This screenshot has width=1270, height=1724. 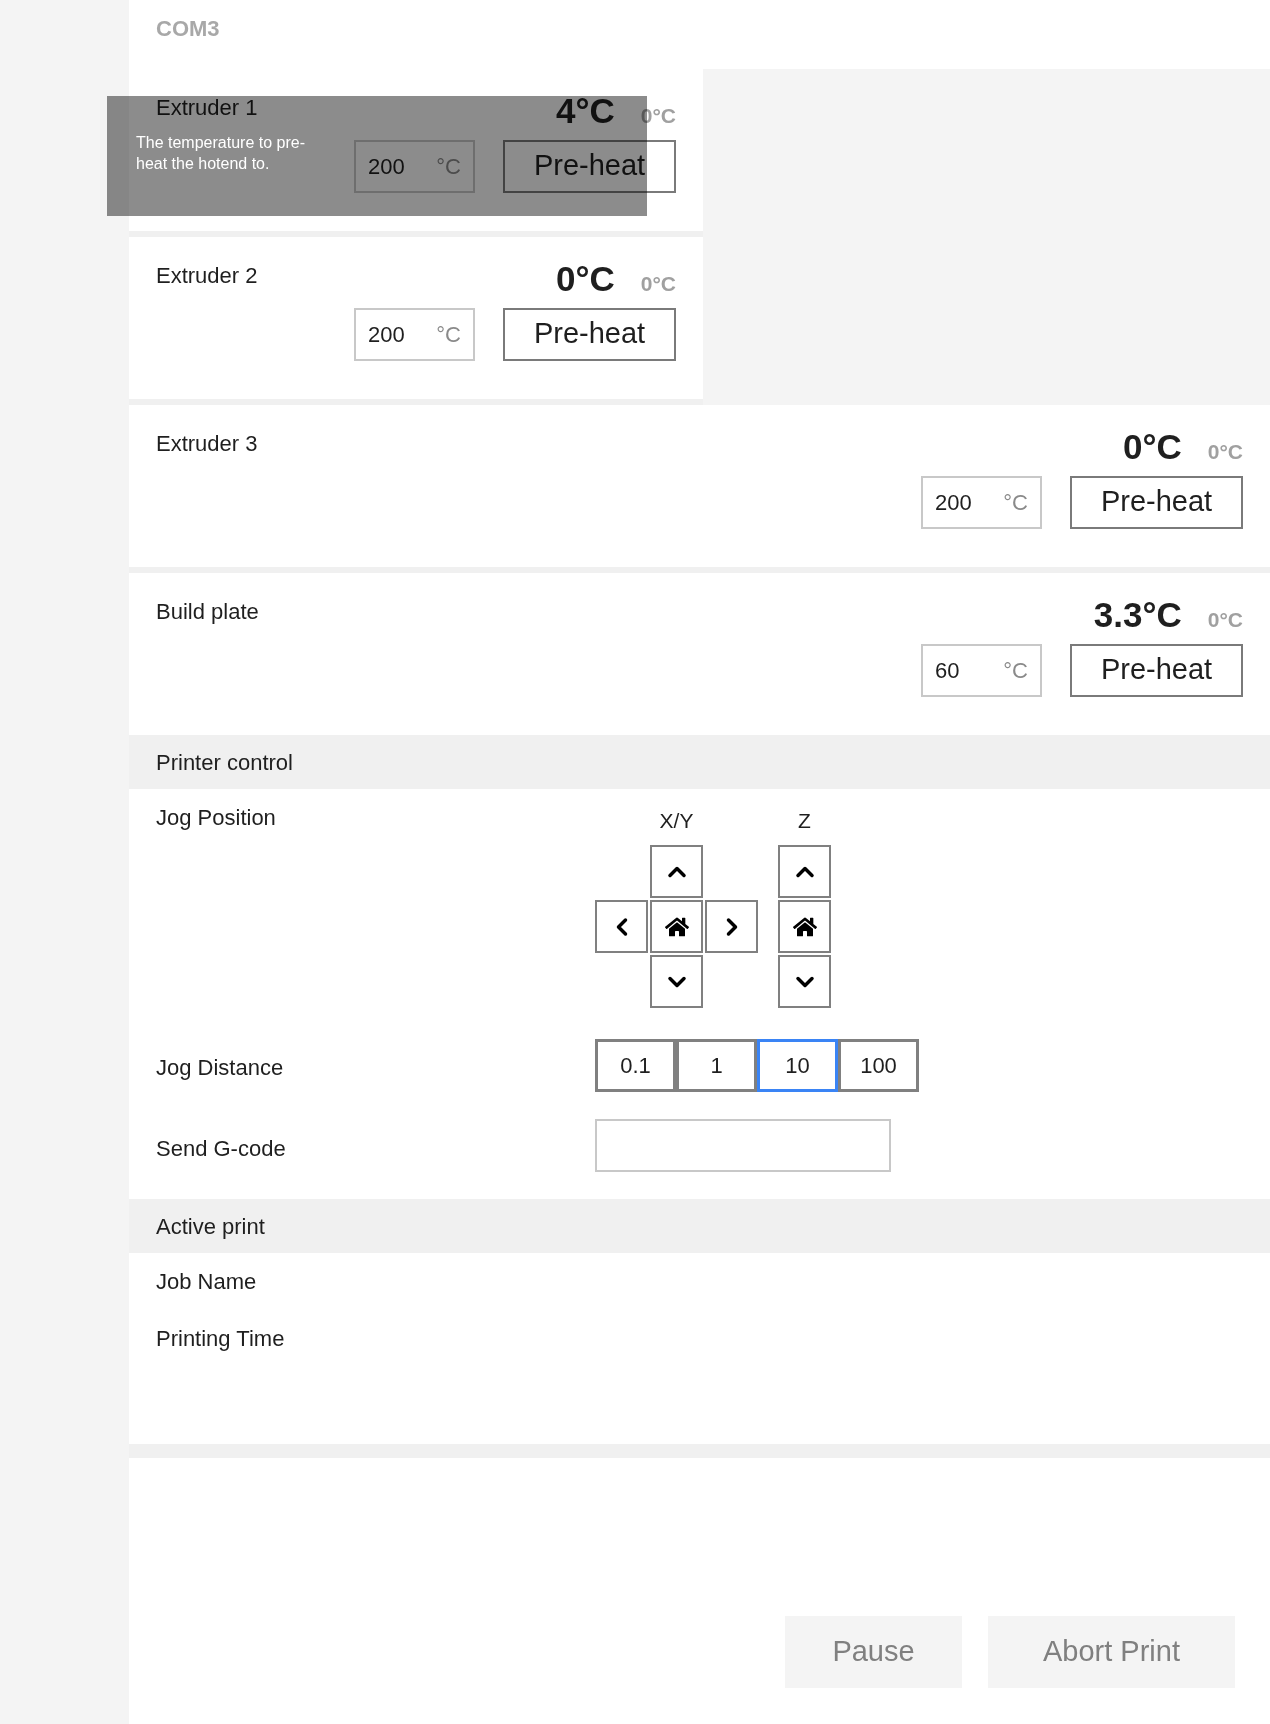 I want to click on z-home-button, so click(x=804, y=926).